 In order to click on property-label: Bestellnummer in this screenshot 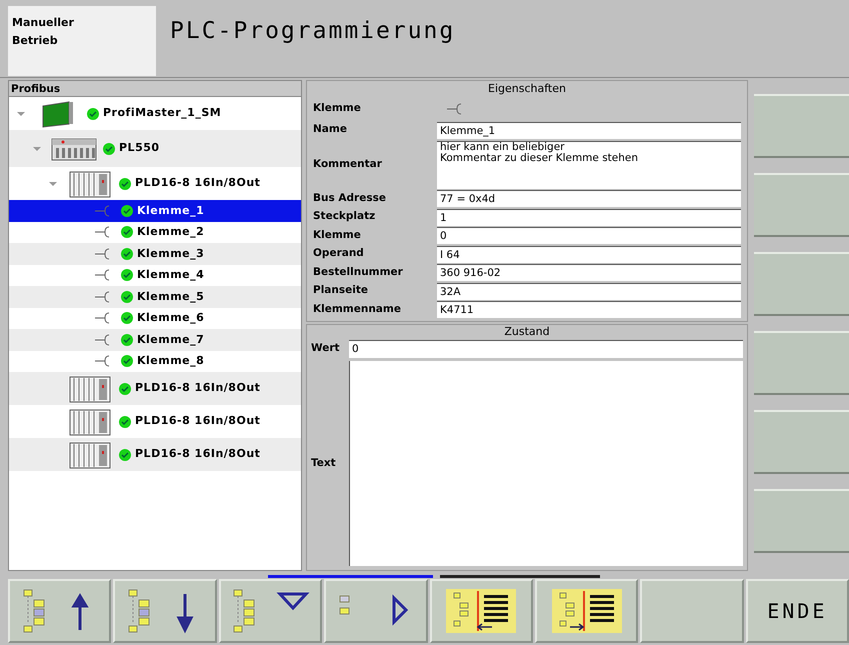, I will do `click(358, 272)`.